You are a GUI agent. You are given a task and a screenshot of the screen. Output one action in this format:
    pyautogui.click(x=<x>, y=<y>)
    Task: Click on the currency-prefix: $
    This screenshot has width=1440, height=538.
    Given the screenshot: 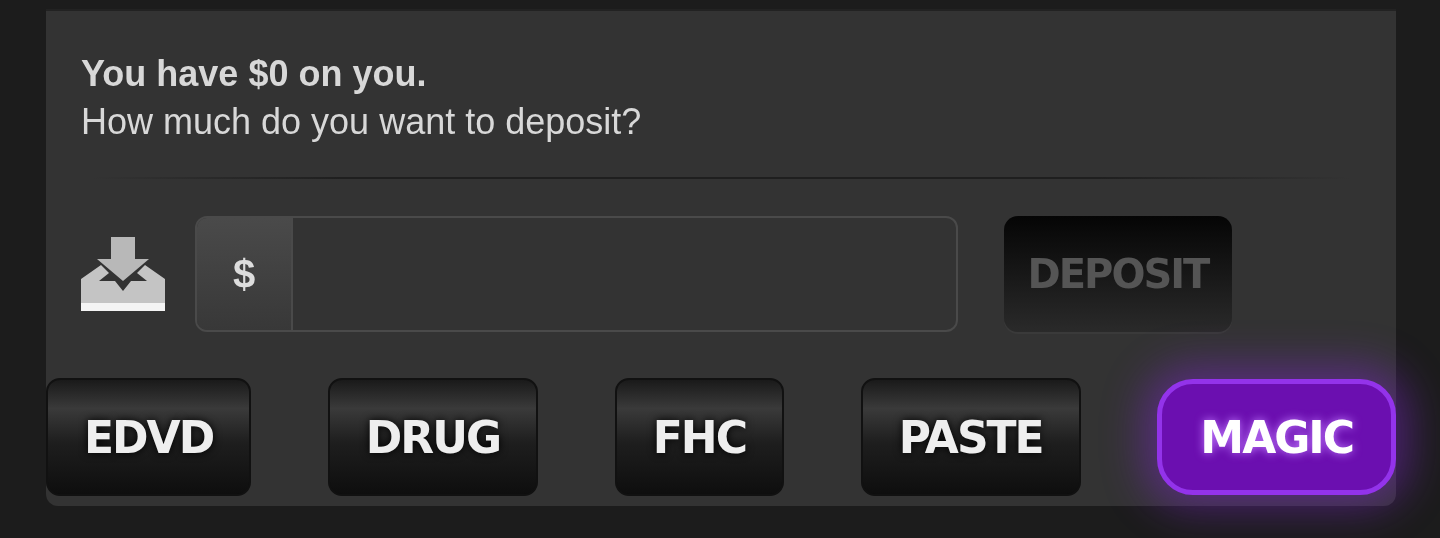 What is the action you would take?
    pyautogui.click(x=245, y=274)
    